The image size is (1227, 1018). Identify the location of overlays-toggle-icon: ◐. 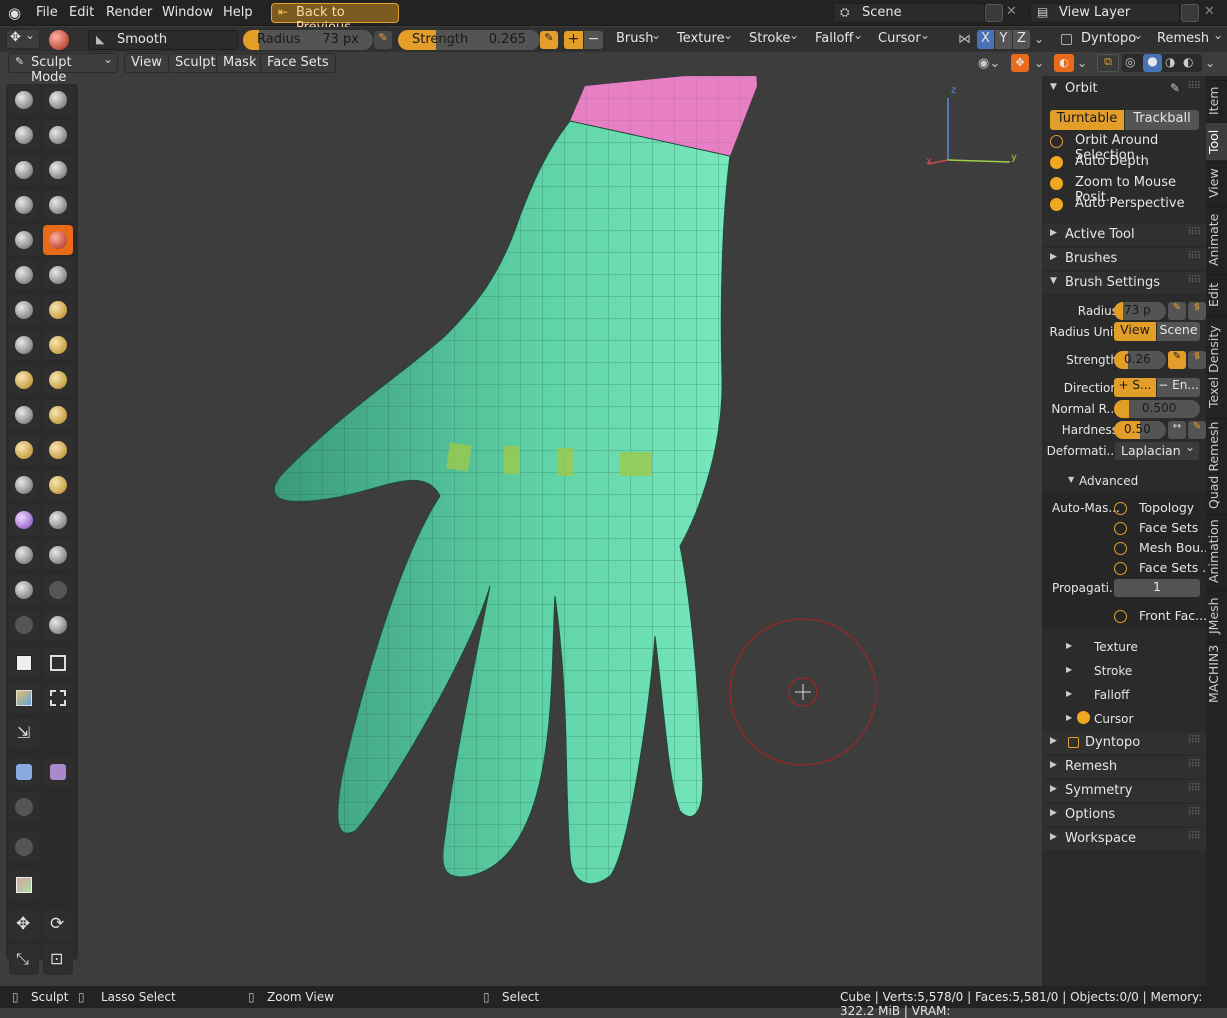
(1064, 63).